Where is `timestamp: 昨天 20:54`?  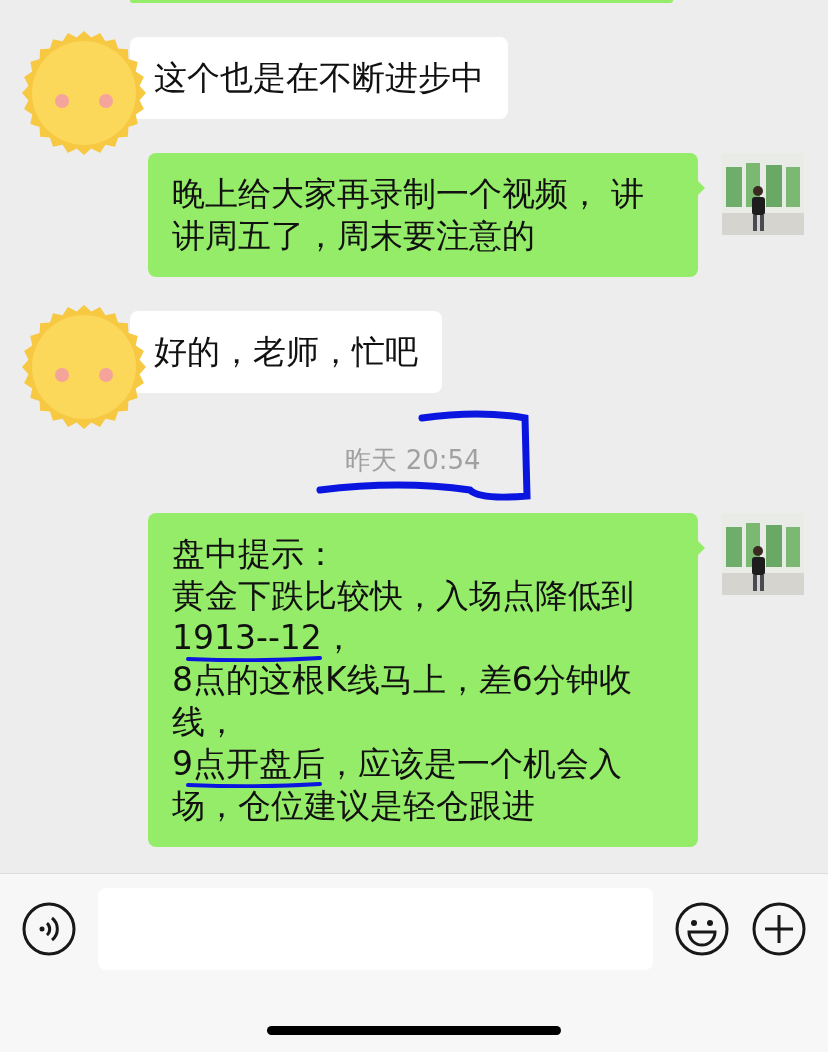
timestamp: 昨天 20:54 is located at coordinates (413, 460).